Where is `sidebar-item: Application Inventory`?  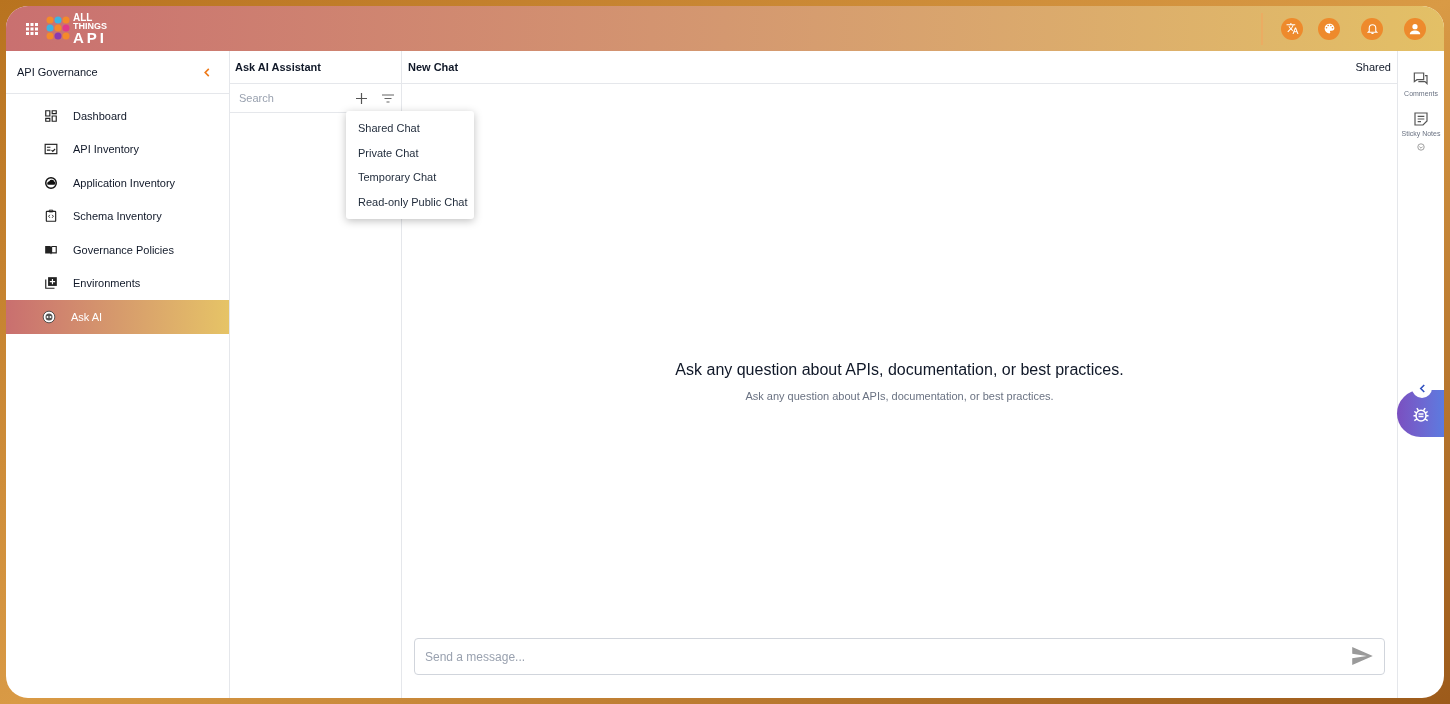
sidebar-item: Application Inventory is located at coordinates (117, 183).